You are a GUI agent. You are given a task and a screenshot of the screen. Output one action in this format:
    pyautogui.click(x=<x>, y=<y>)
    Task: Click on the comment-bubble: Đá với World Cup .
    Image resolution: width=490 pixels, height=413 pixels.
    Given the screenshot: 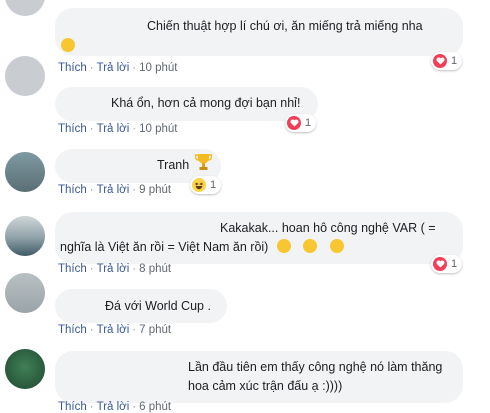 What is the action you would take?
    pyautogui.click(x=141, y=306)
    